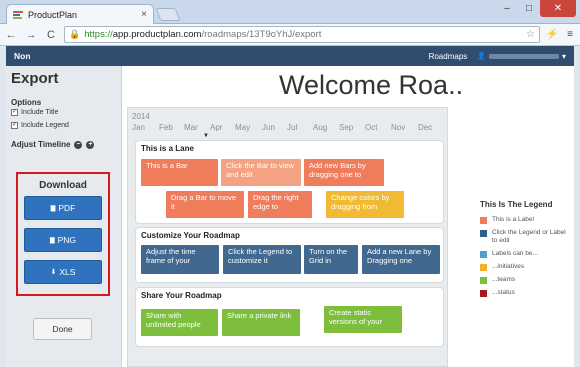 This screenshot has height=367, width=580. Describe the element at coordinates (53, 272) in the screenshot. I see `download-icon: ⬇` at that location.